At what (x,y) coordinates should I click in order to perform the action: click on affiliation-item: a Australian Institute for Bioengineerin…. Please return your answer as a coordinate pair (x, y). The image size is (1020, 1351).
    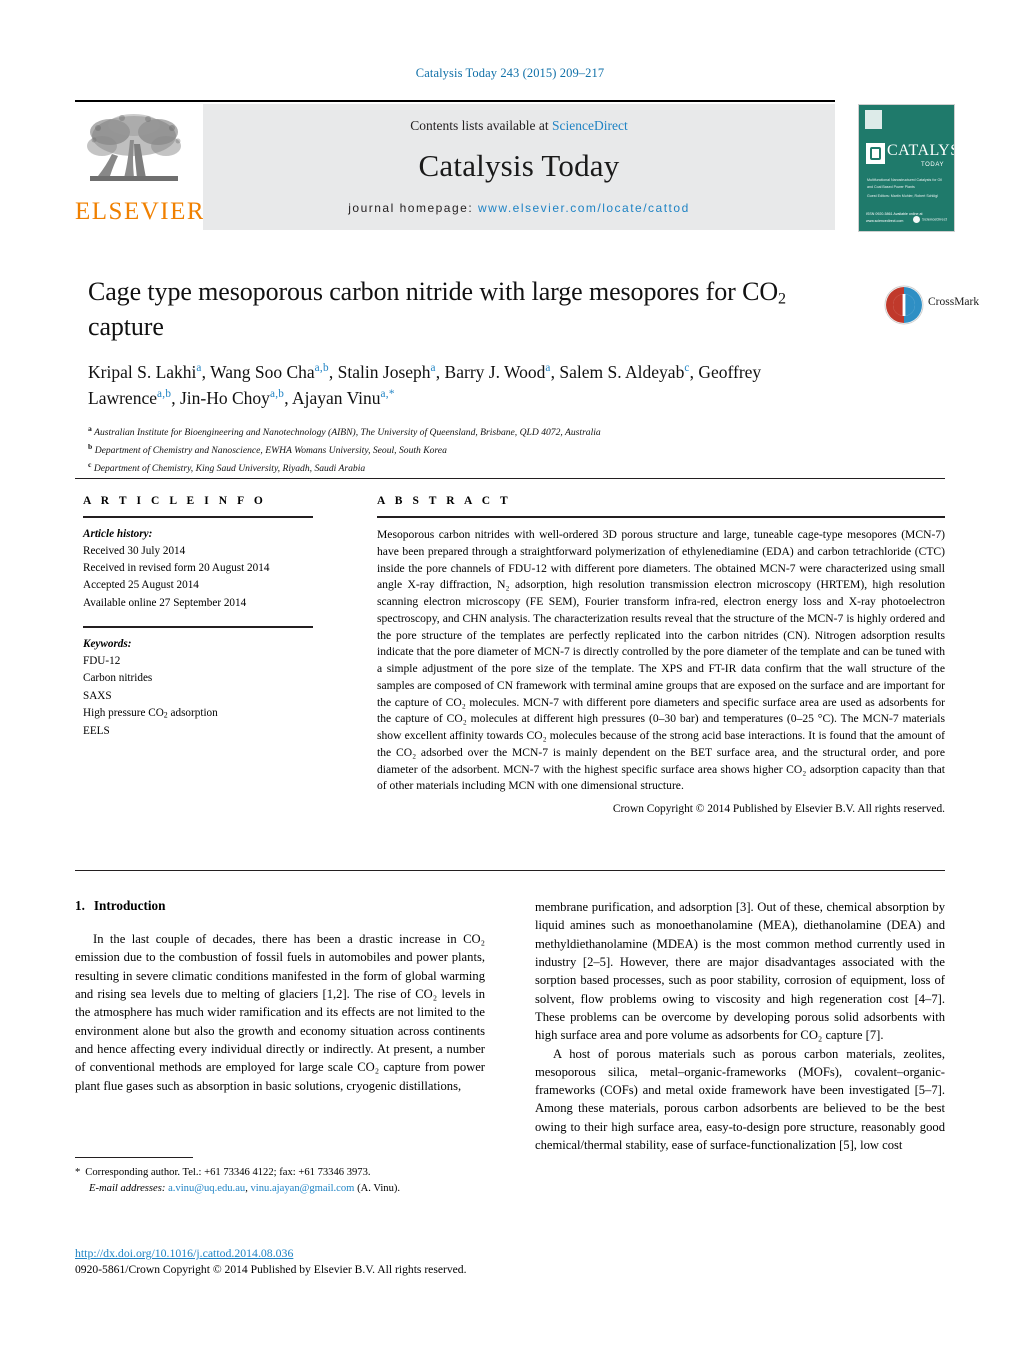
    Looking at the image, I should click on (483, 432).